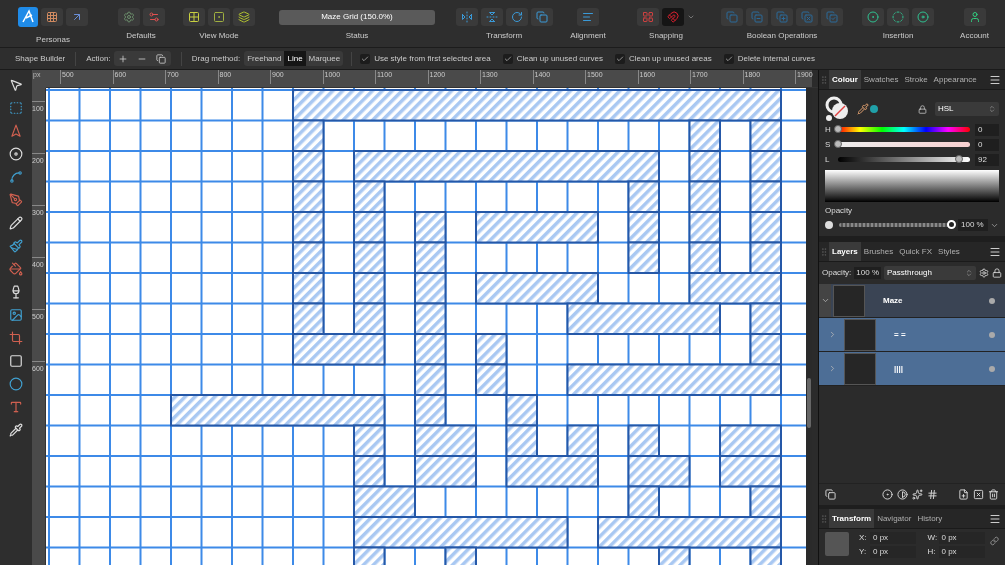  Describe the element at coordinates (898, 36) in the screenshot. I see `toolbar-group-label: Insertion` at that location.